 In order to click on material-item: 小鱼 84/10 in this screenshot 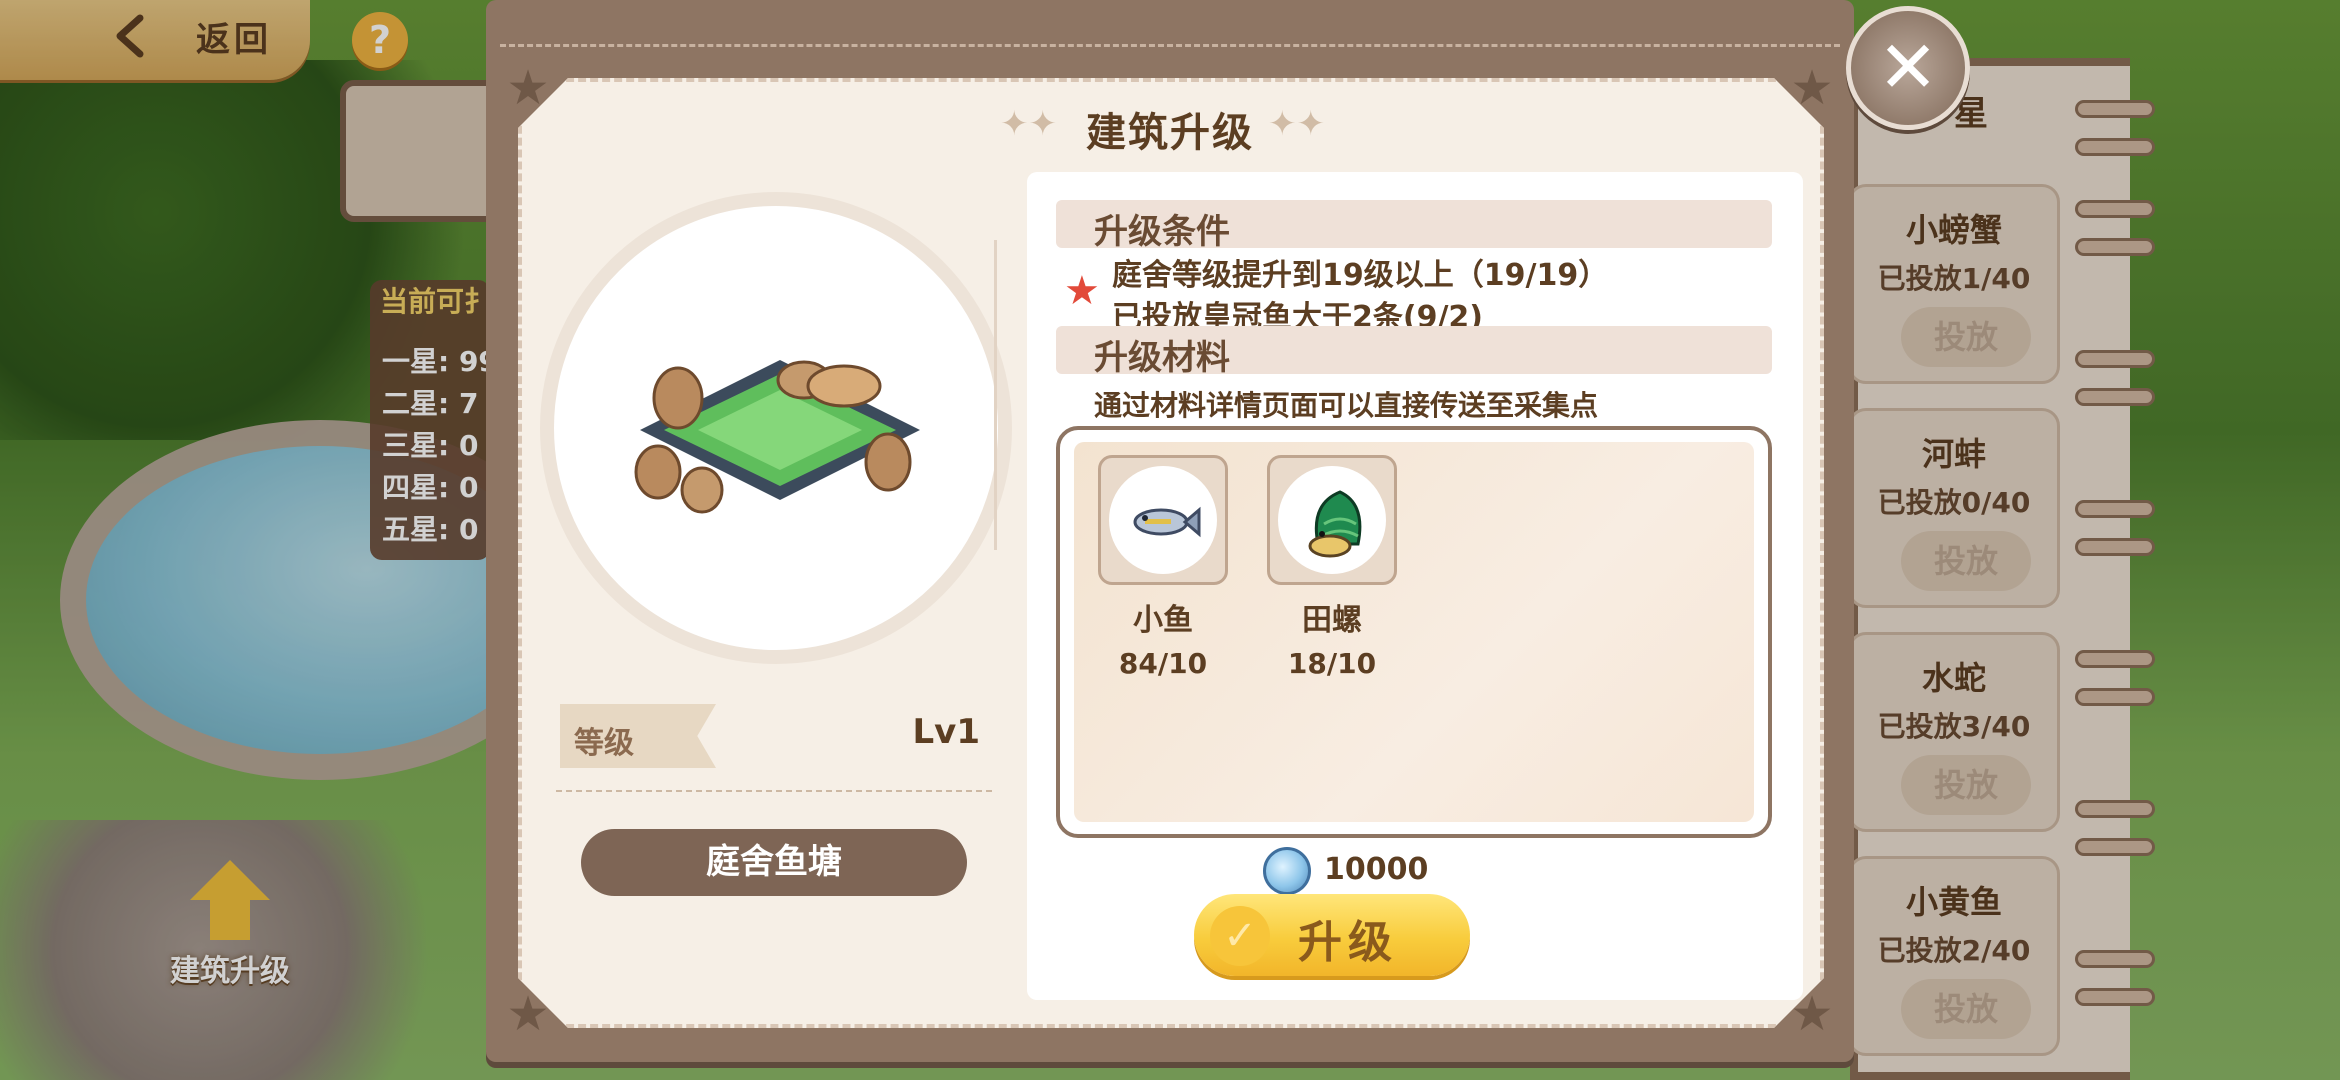, I will do `click(1163, 567)`.